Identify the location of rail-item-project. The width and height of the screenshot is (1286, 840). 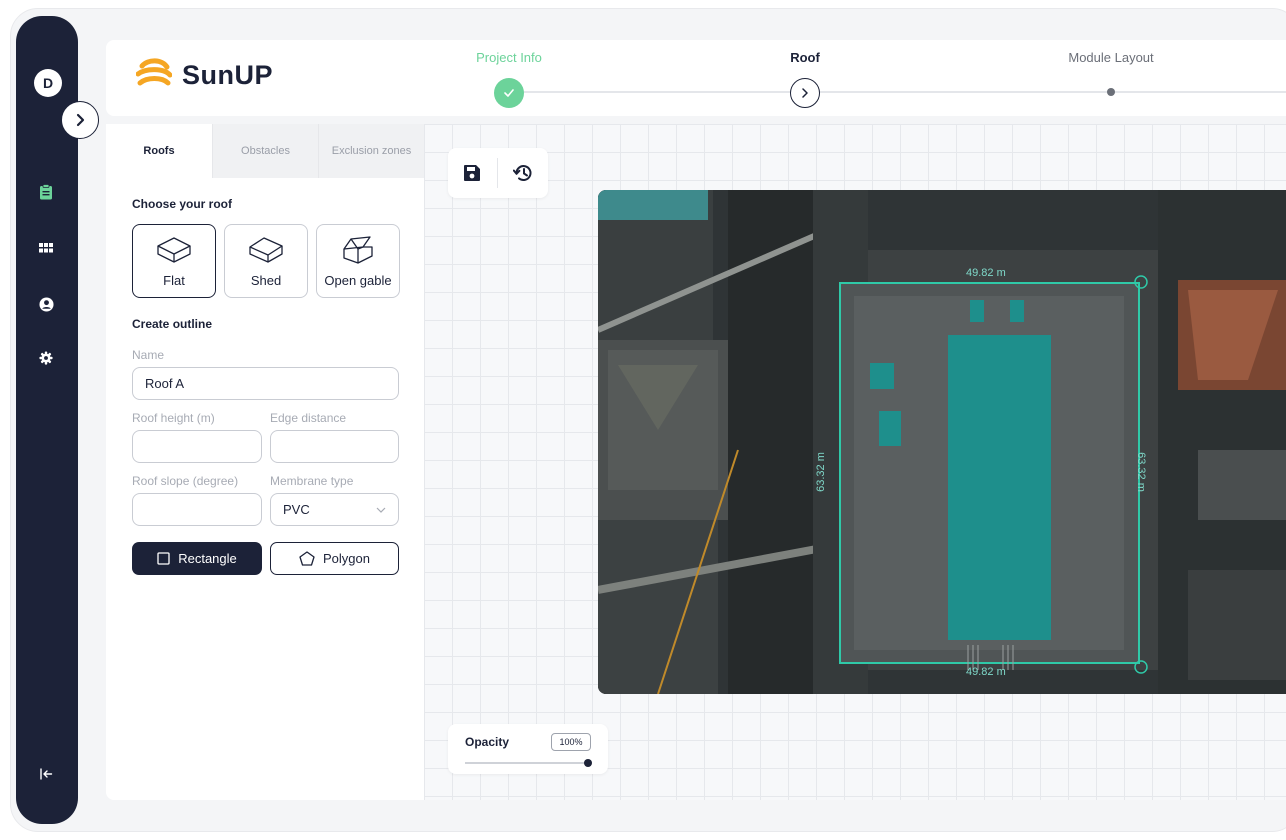
(46, 192).